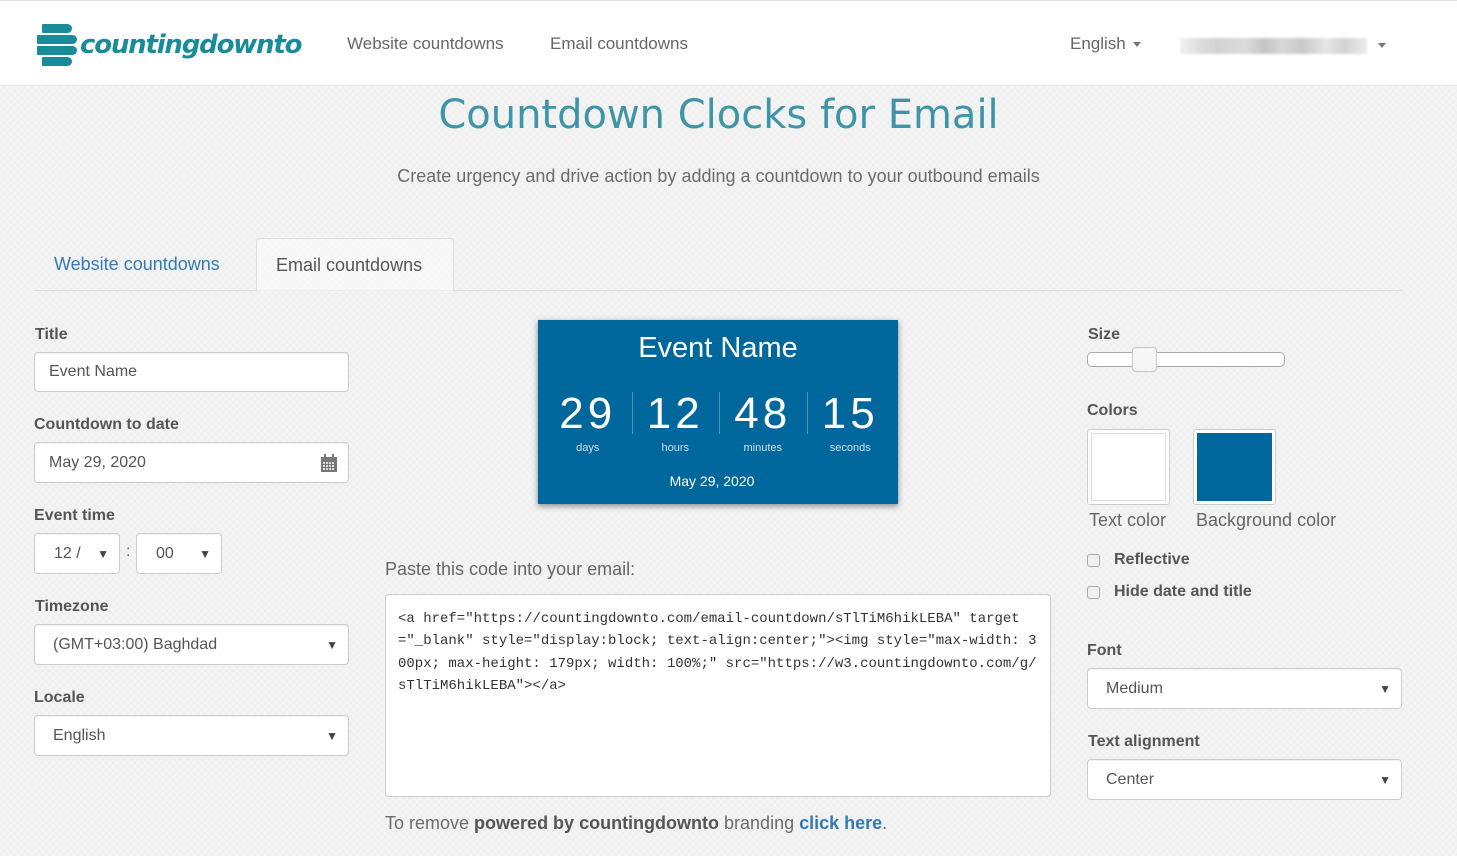  I want to click on locale-select: English ▼, so click(191, 735).